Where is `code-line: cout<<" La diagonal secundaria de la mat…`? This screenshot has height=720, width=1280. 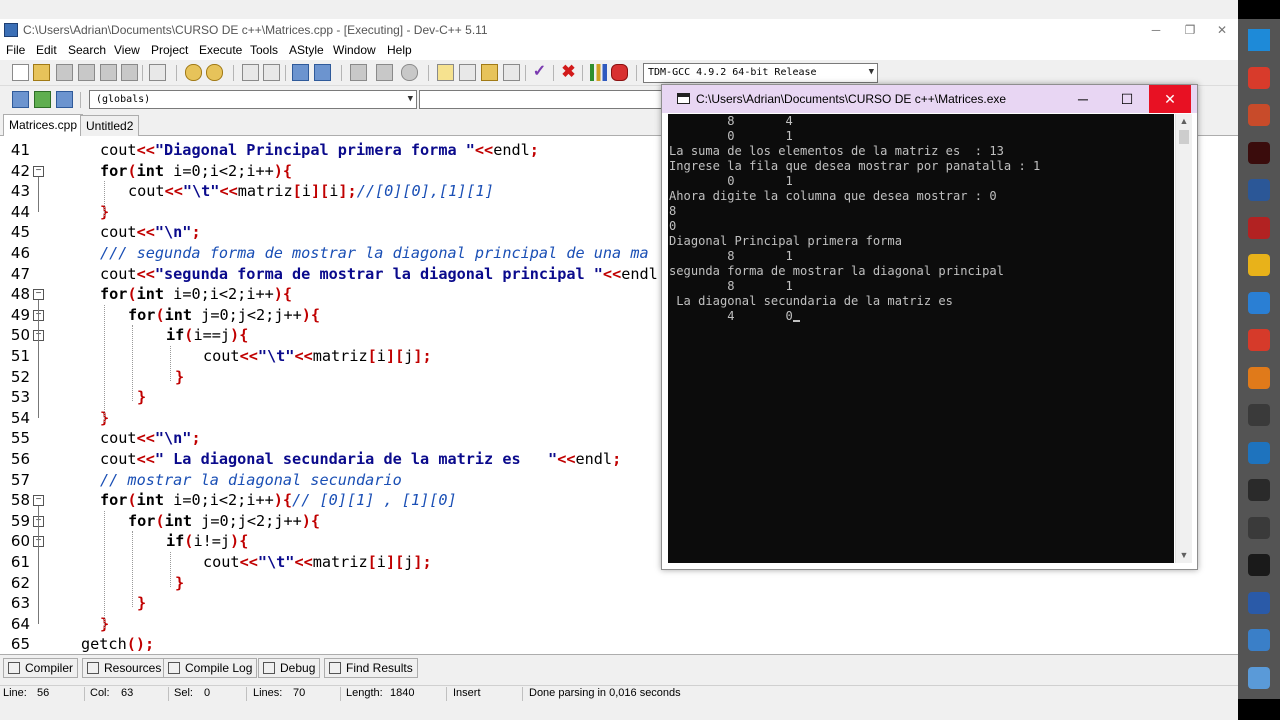 code-line: cout<<" La diagonal secundaria de la mat… is located at coordinates (360, 459).